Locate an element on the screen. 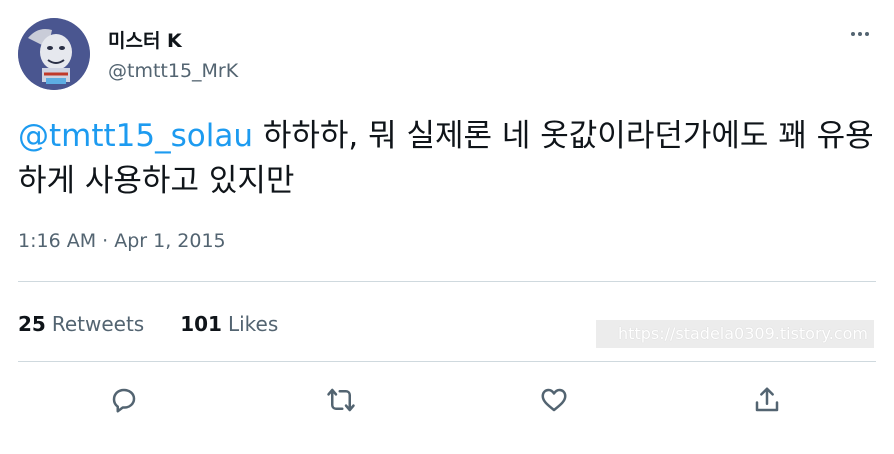 The width and height of the screenshot is (894, 454). retweet-icon is located at coordinates (341, 400).